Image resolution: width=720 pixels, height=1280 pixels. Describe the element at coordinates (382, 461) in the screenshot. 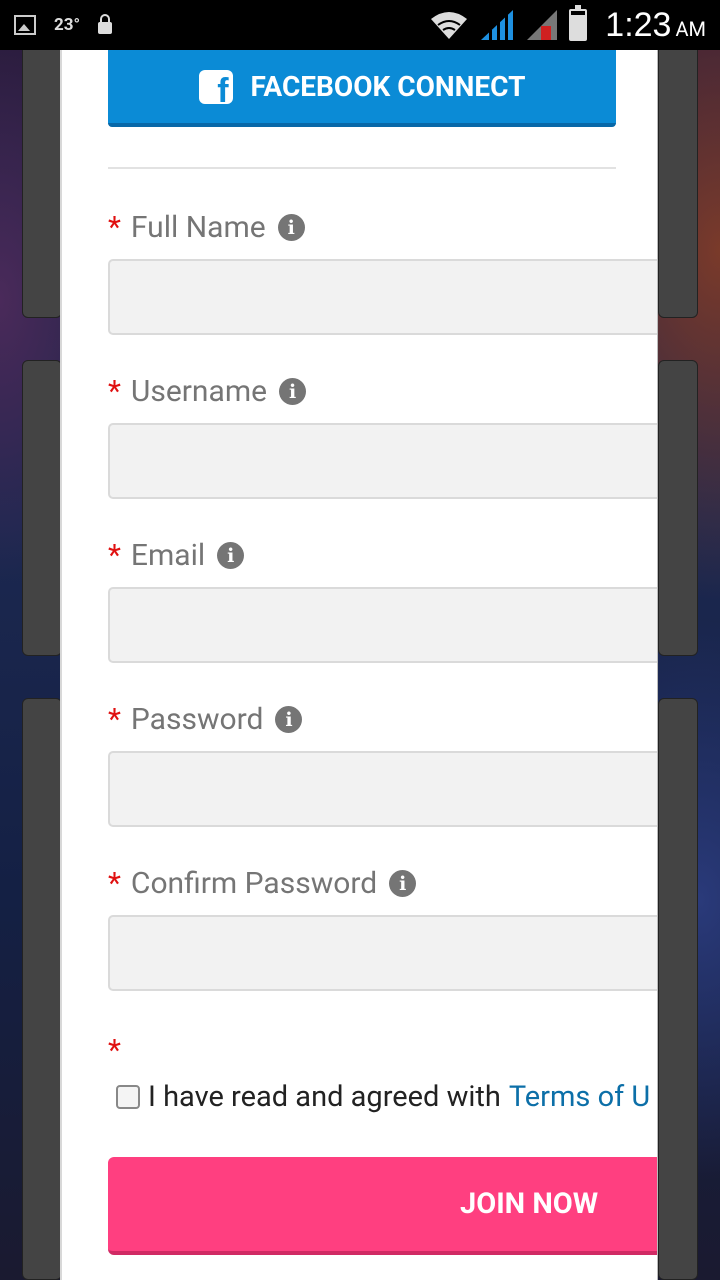

I see `username-input` at that location.